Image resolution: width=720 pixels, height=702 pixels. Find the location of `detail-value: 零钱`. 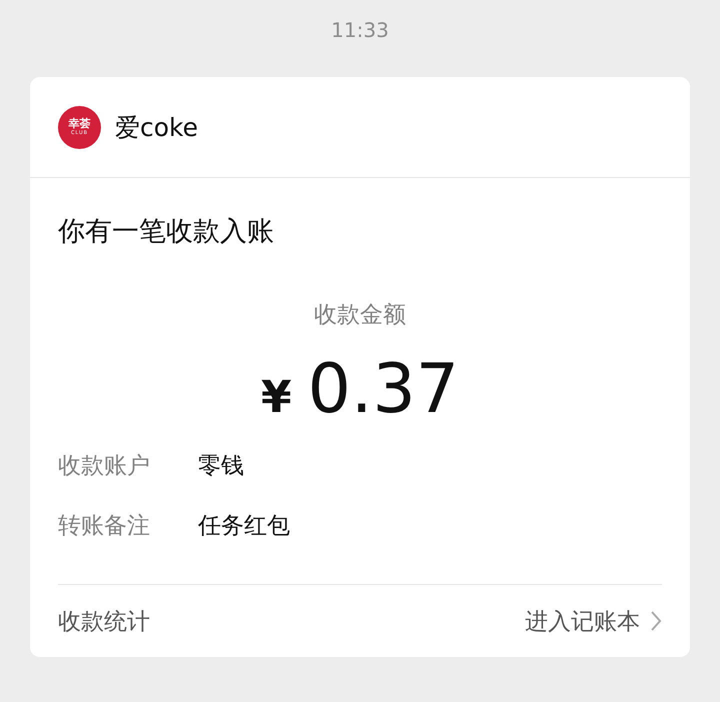

detail-value: 零钱 is located at coordinates (221, 466).